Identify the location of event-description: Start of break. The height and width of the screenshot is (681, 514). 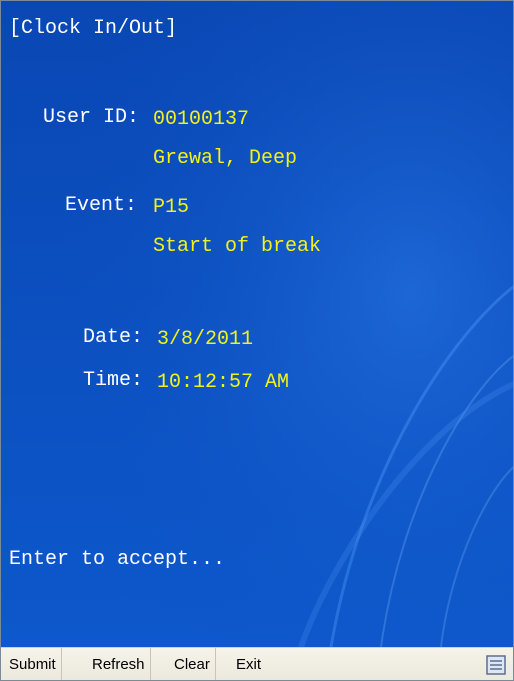
(237, 246).